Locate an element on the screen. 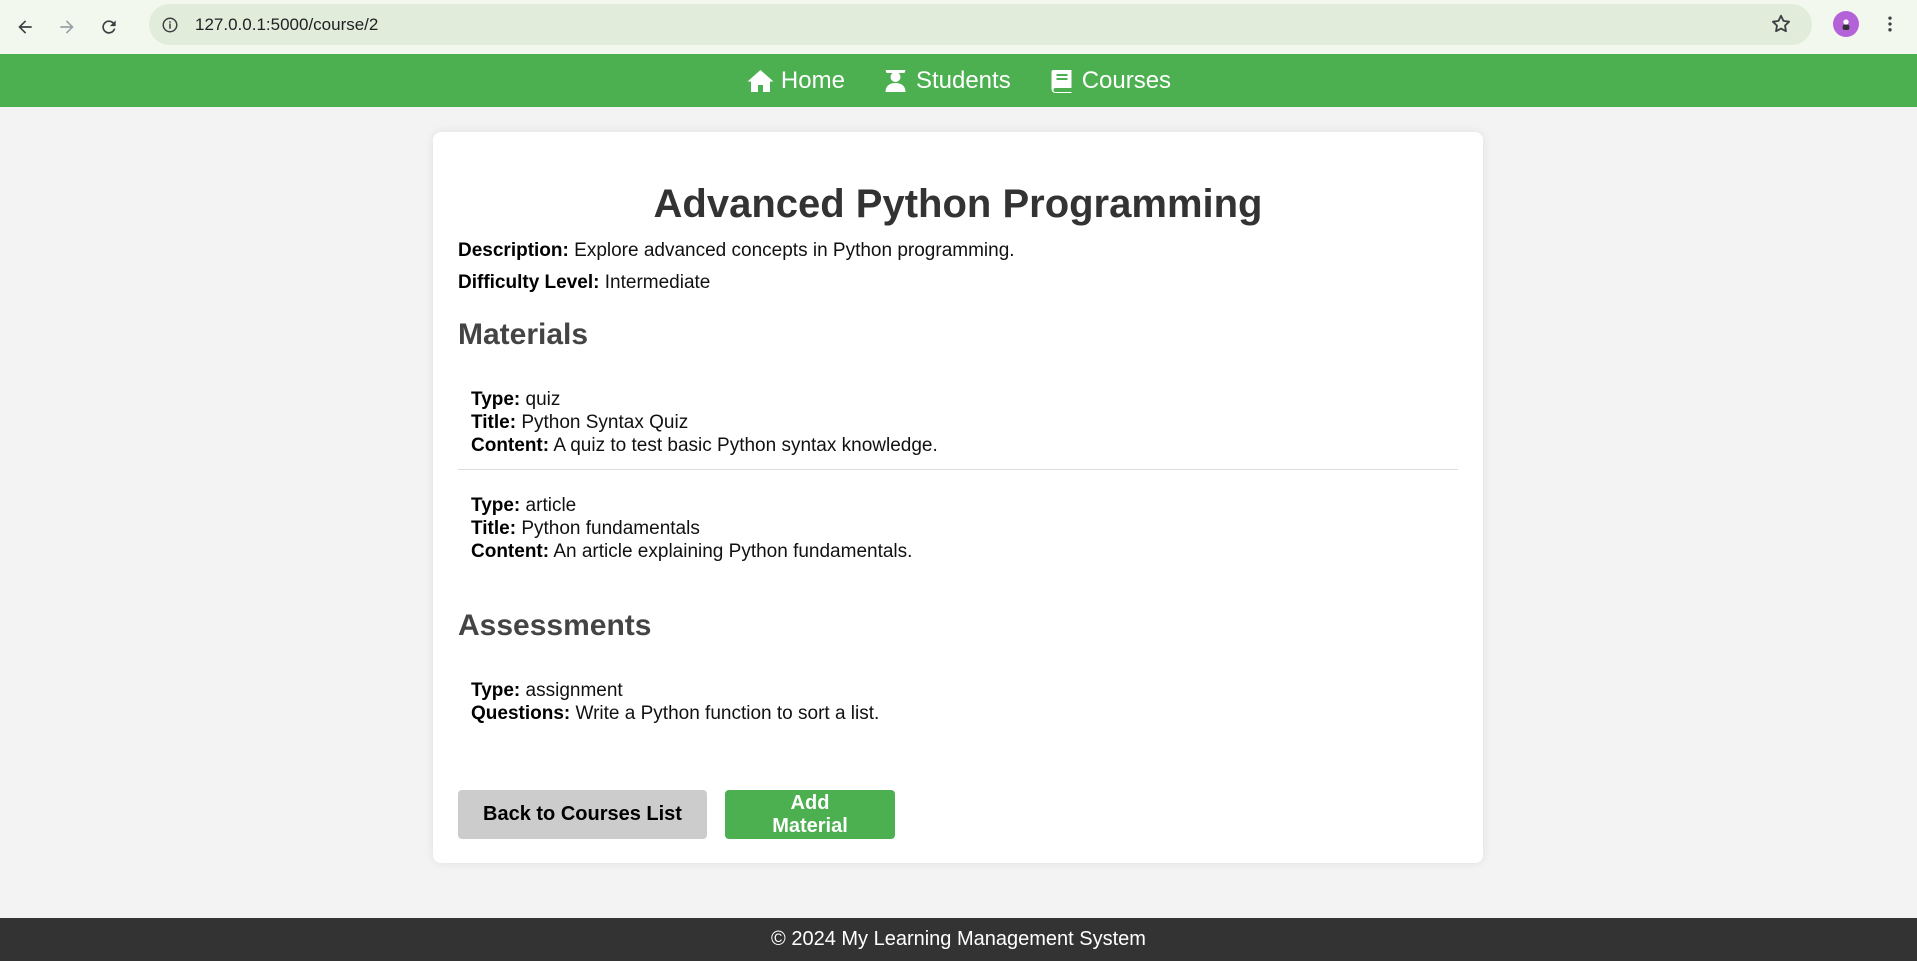 This screenshot has width=1917, height=961. assessment-questions: Write a Python function to sort a list. is located at coordinates (727, 713).